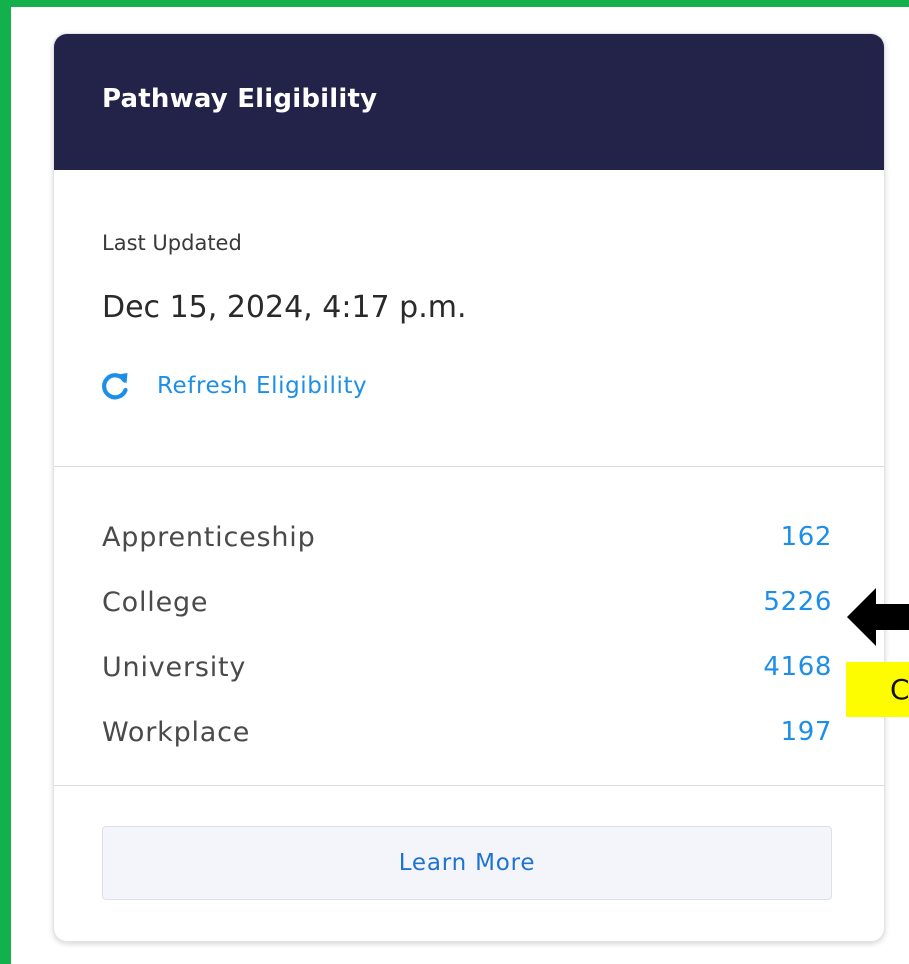 This screenshot has width=909, height=964. Describe the element at coordinates (797, 667) in the screenshot. I see `stat-value-link: 4168` at that location.